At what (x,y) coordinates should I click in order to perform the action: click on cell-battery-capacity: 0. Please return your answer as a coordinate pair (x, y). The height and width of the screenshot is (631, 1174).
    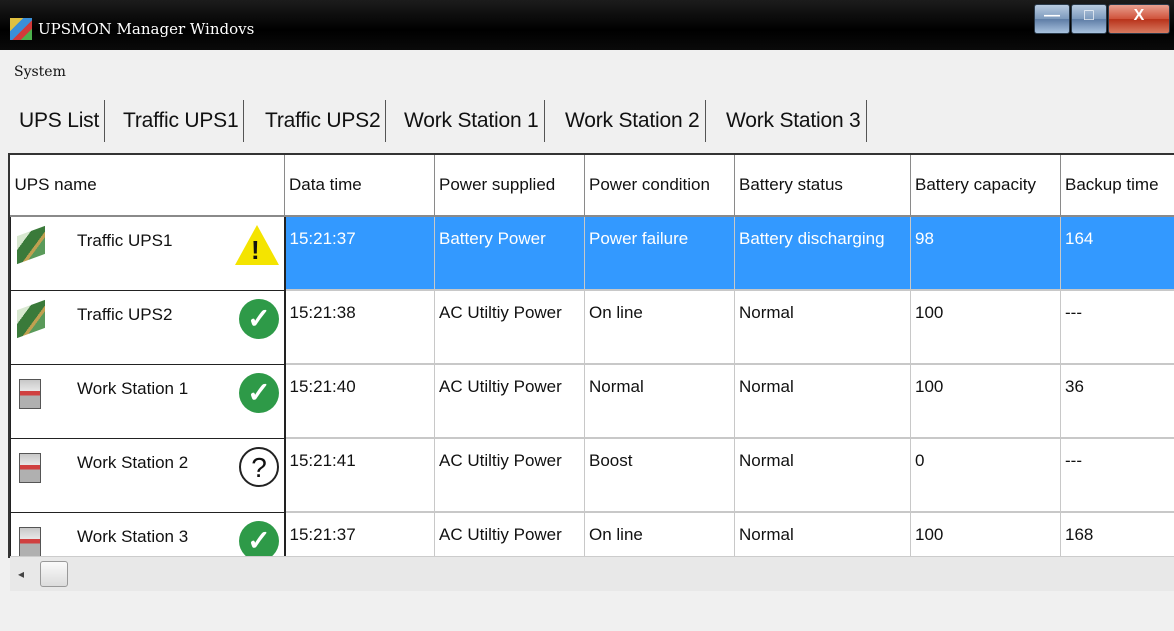
    Looking at the image, I should click on (985, 475).